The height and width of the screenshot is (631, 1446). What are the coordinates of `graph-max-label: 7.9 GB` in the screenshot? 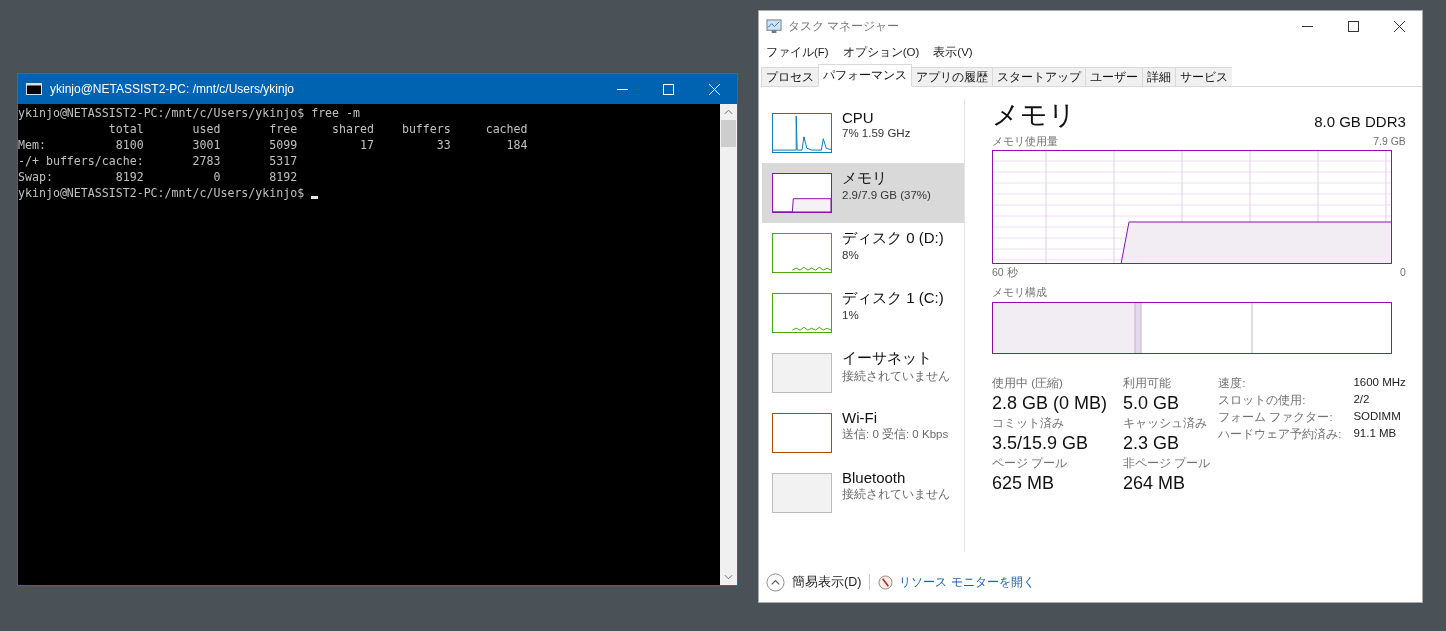 It's located at (1389, 142).